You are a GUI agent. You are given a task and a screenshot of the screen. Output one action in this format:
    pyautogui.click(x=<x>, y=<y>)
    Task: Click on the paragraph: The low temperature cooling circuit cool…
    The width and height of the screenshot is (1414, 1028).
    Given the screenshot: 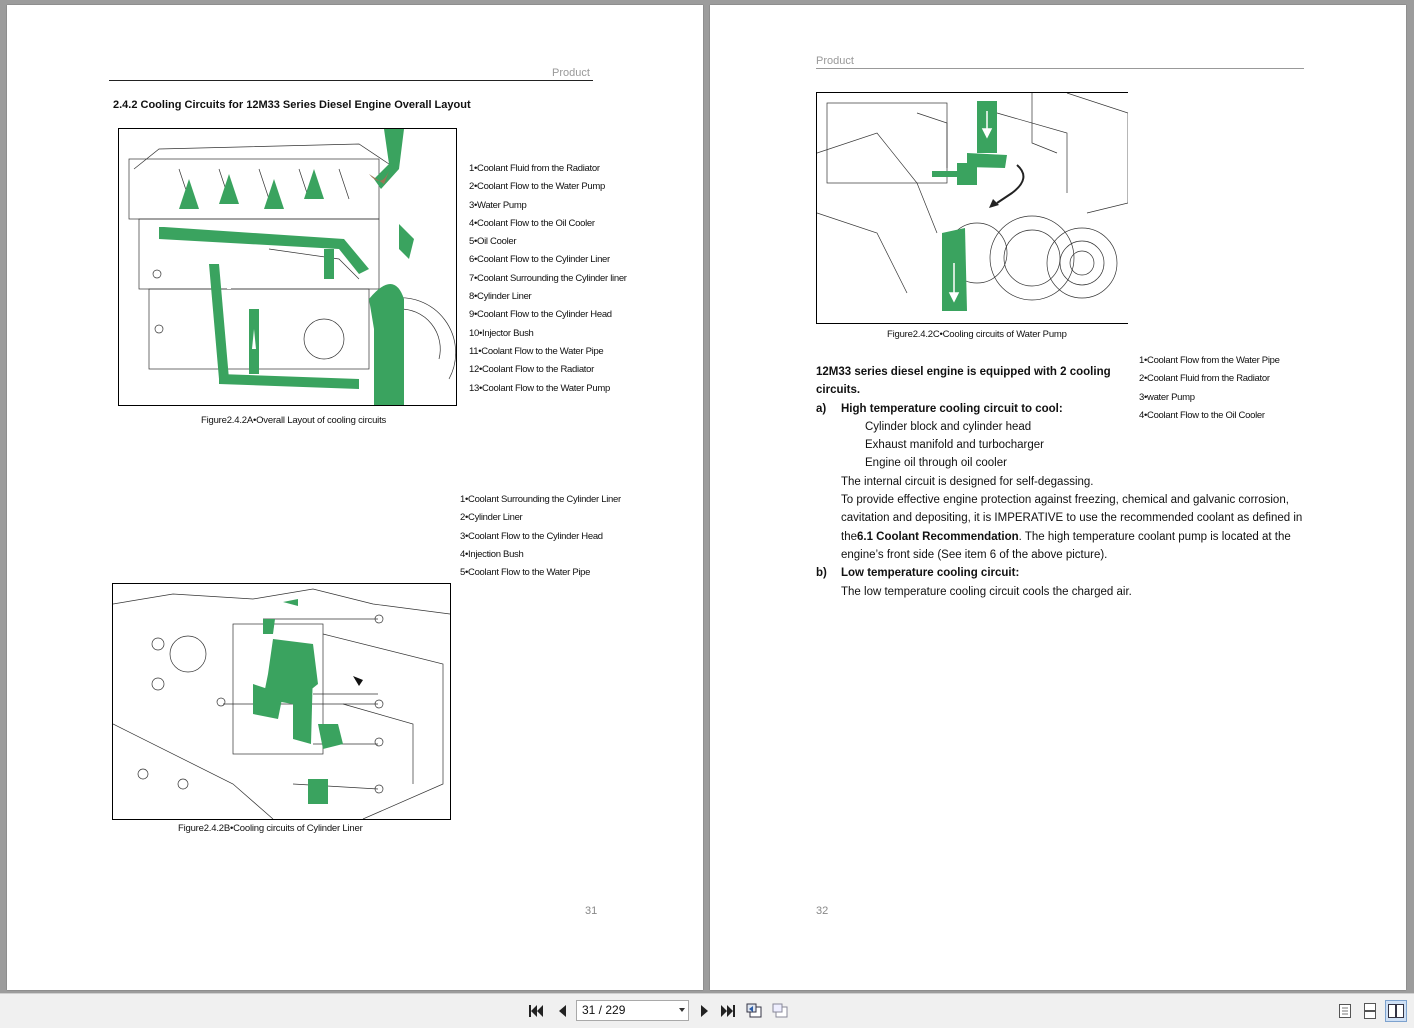 What is the action you would take?
    pyautogui.click(x=986, y=591)
    